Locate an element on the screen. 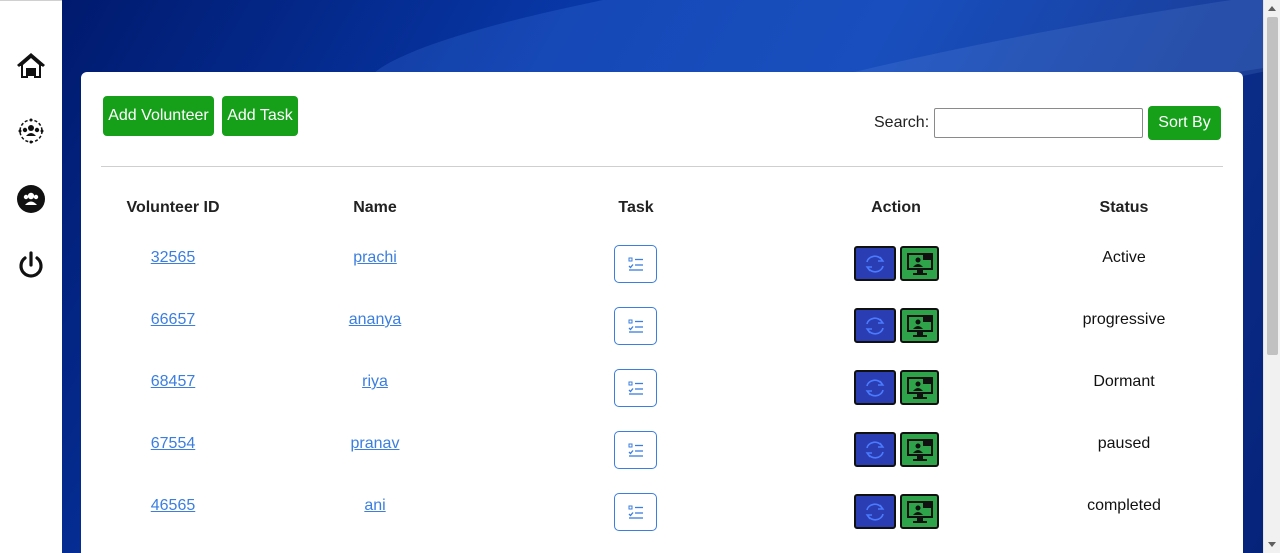  volunteer-name-link: ani is located at coordinates (375, 506).